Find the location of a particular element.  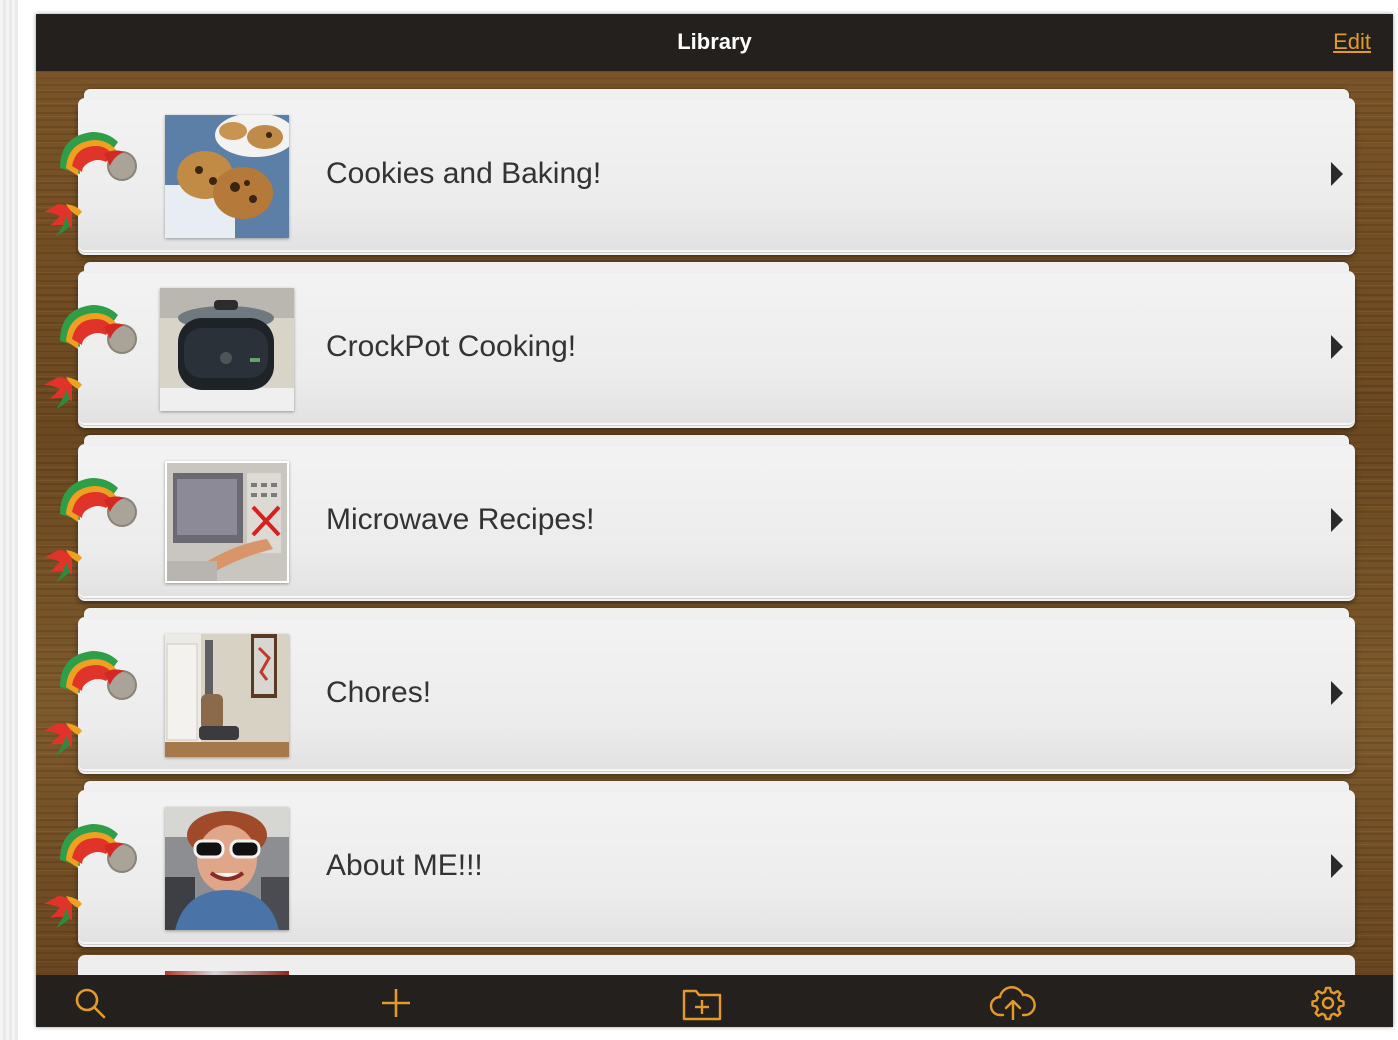

library-row-crockpot: CrockPot Cooking! is located at coordinates (699, 342).